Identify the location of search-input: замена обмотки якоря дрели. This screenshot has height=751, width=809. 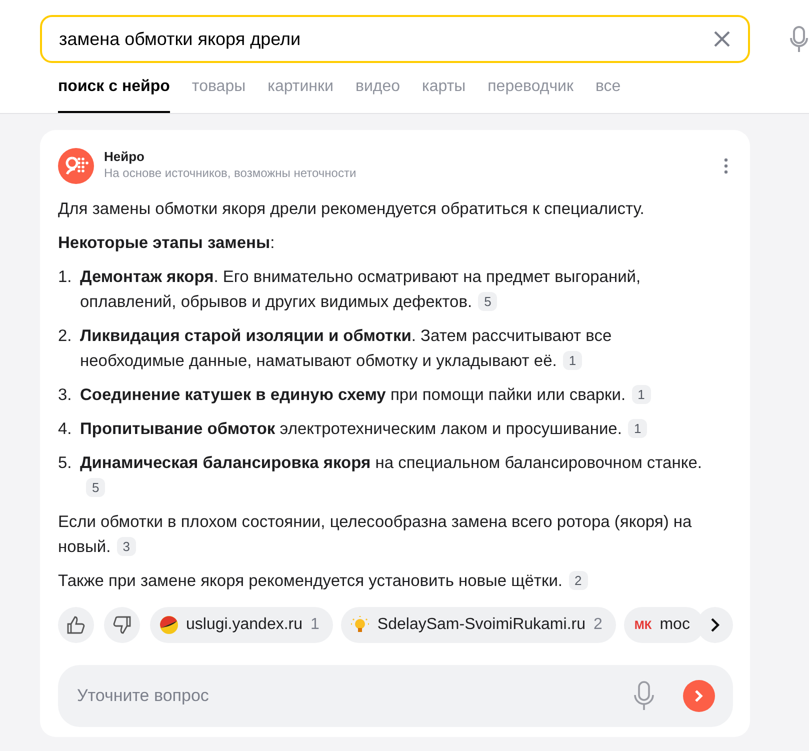
(386, 39).